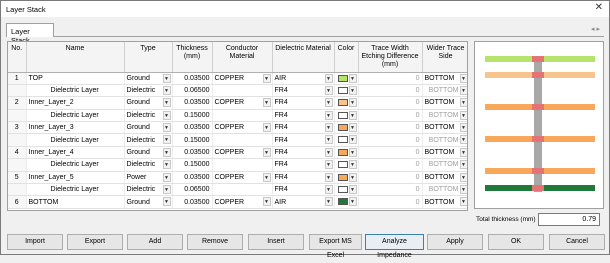 Image resolution: width=610 pixels, height=263 pixels. Describe the element at coordinates (75, 78) in the screenshot. I see `cell-name: TOP` at that location.